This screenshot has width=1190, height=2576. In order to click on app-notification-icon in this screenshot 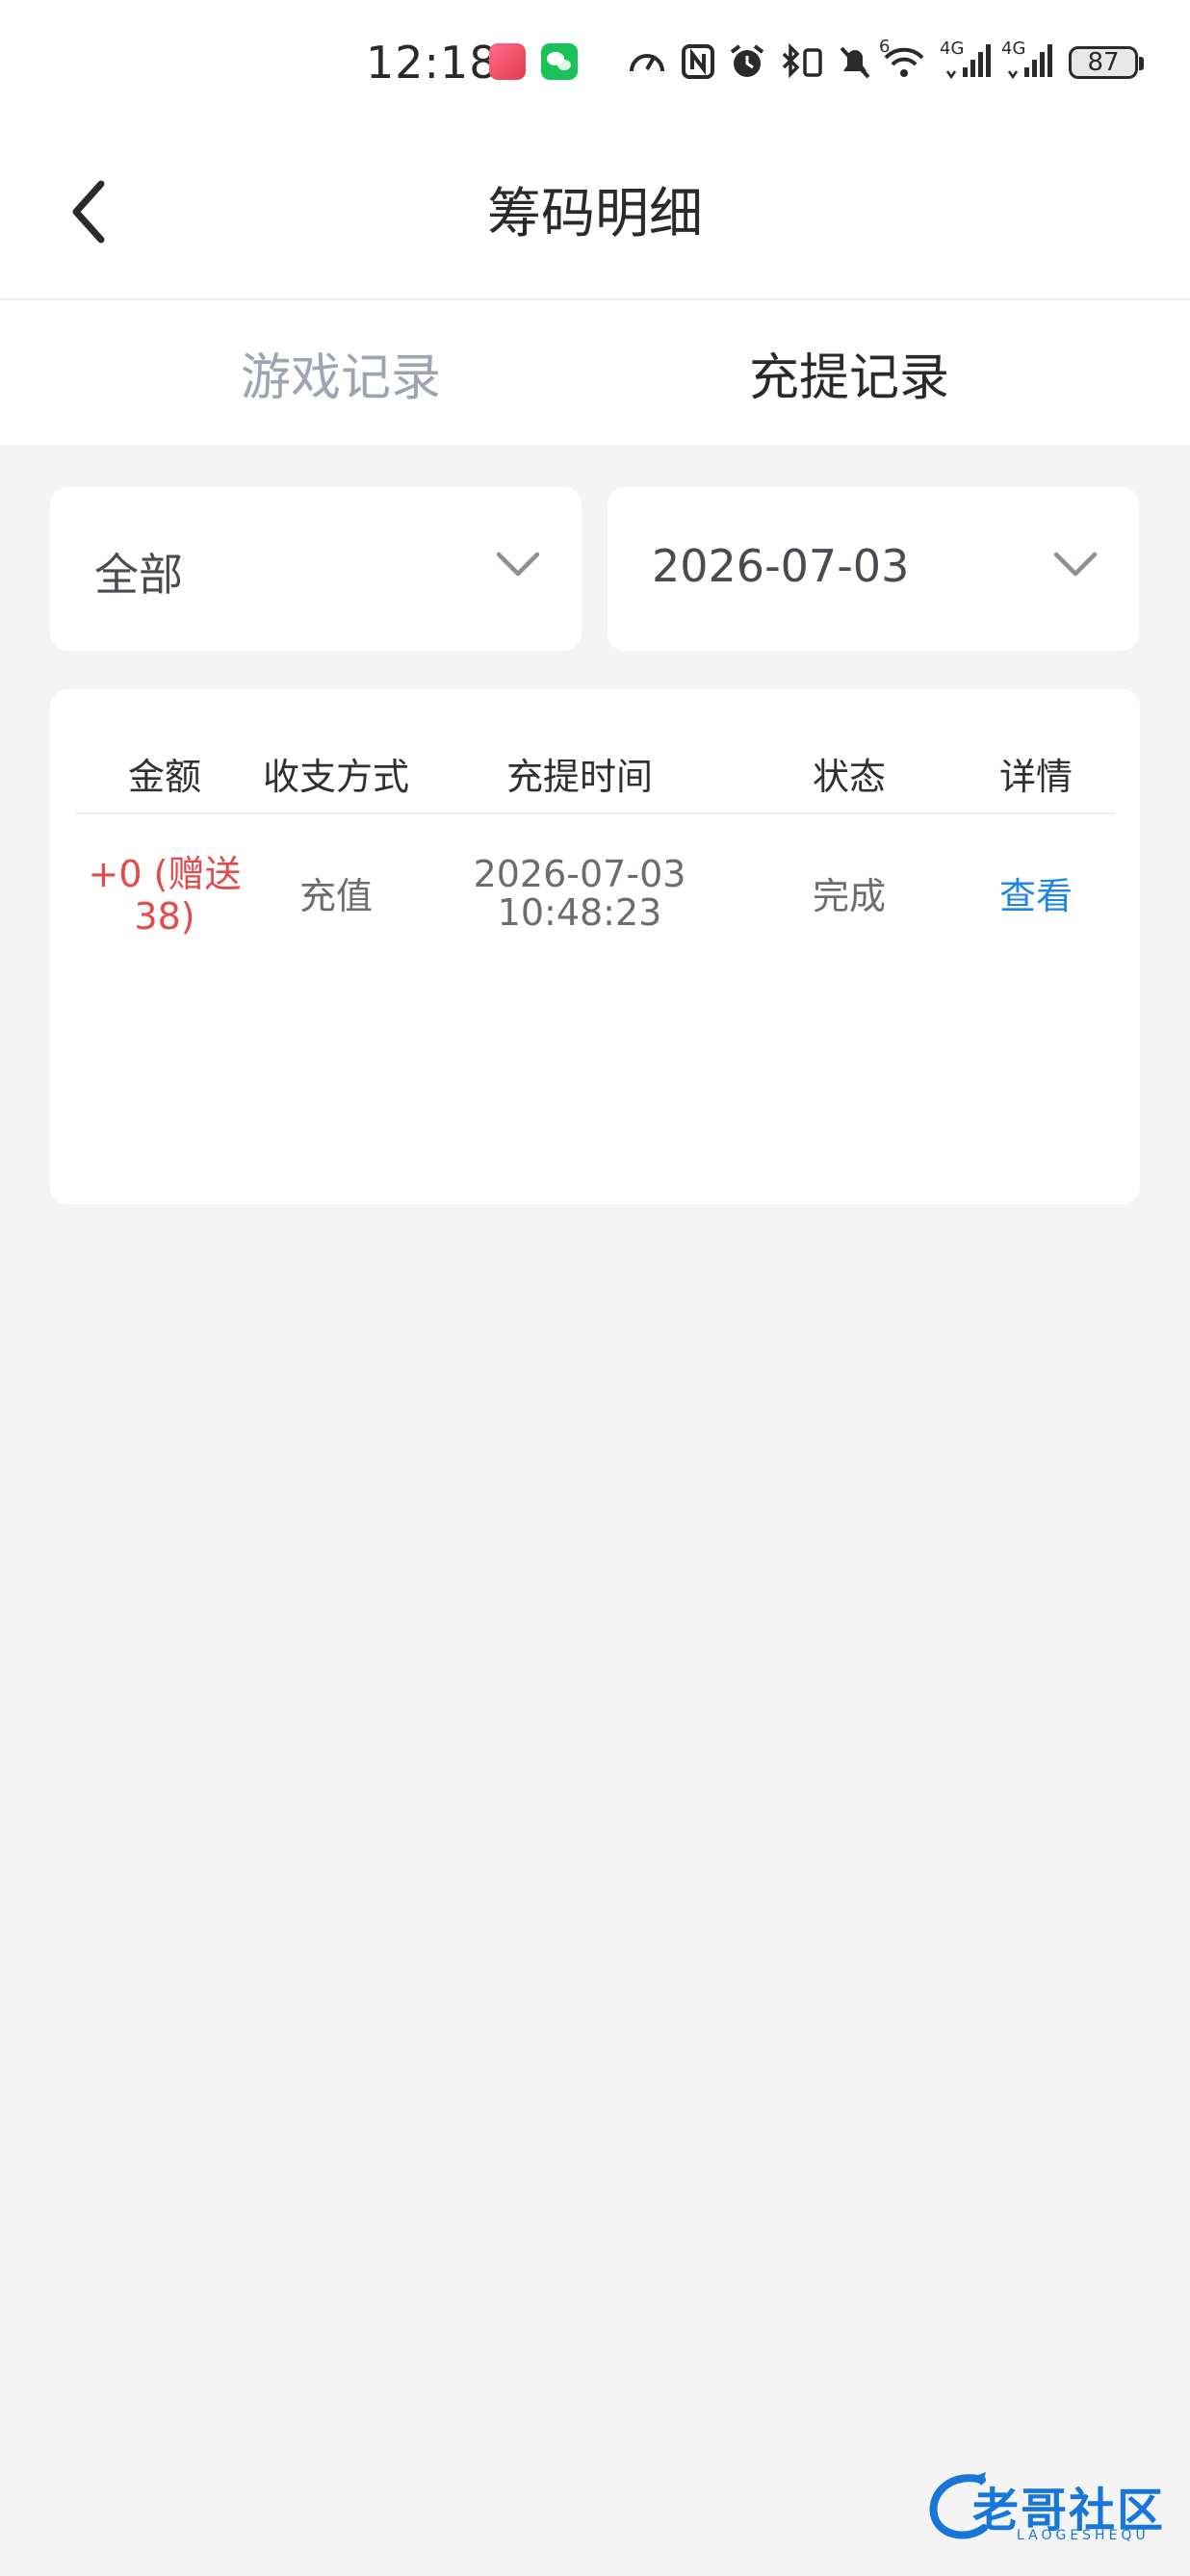, I will do `click(508, 62)`.